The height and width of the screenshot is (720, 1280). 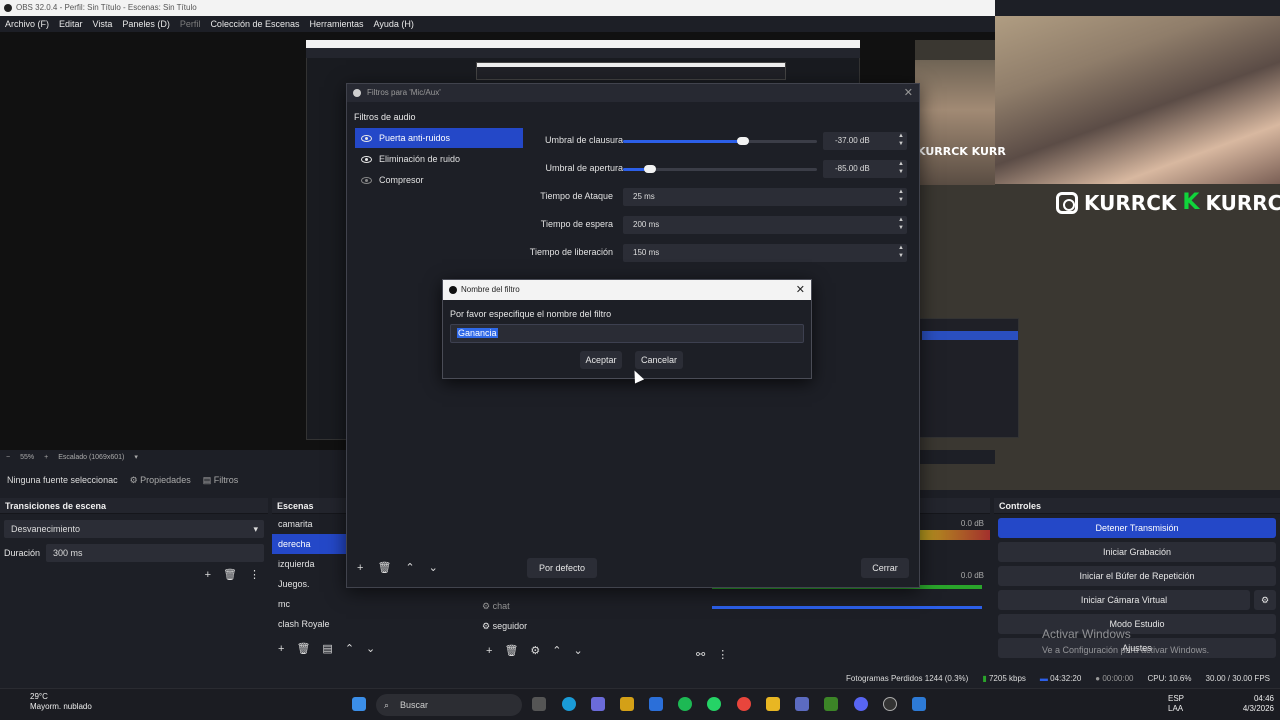 I want to click on filters-button: ▤ Filtros, so click(x=221, y=480).